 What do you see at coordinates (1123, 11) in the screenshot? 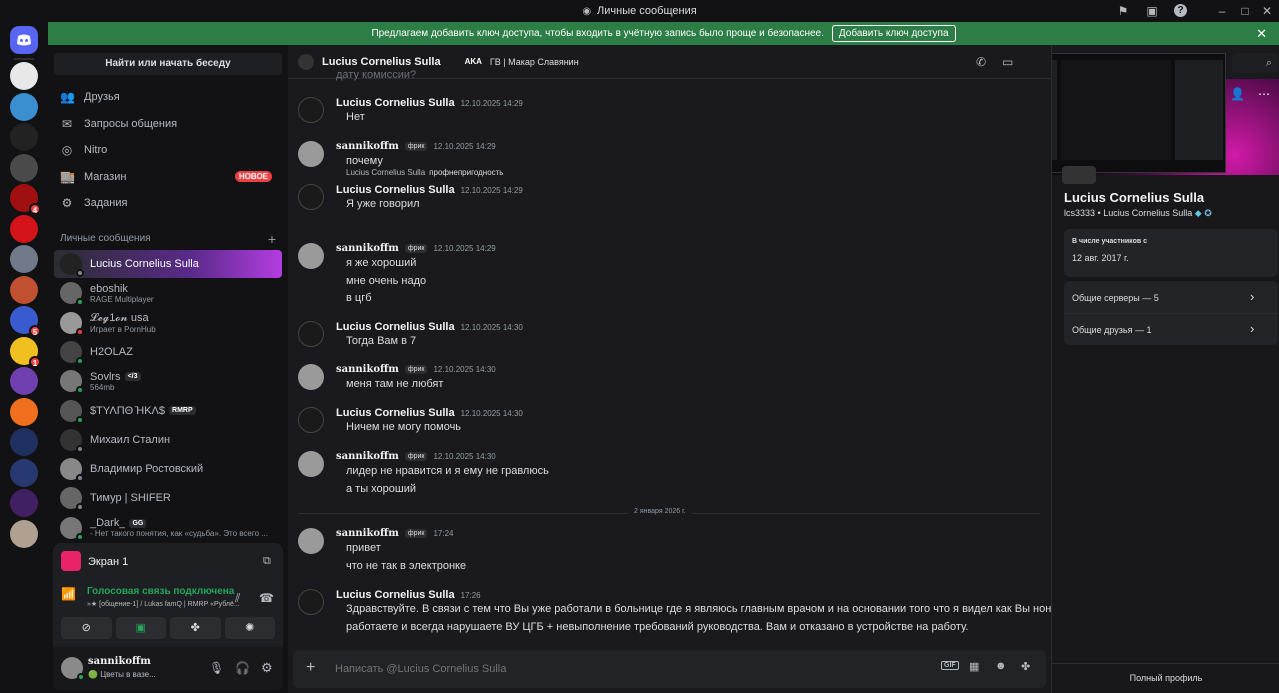
I see `flag-icon: ⚑` at bounding box center [1123, 11].